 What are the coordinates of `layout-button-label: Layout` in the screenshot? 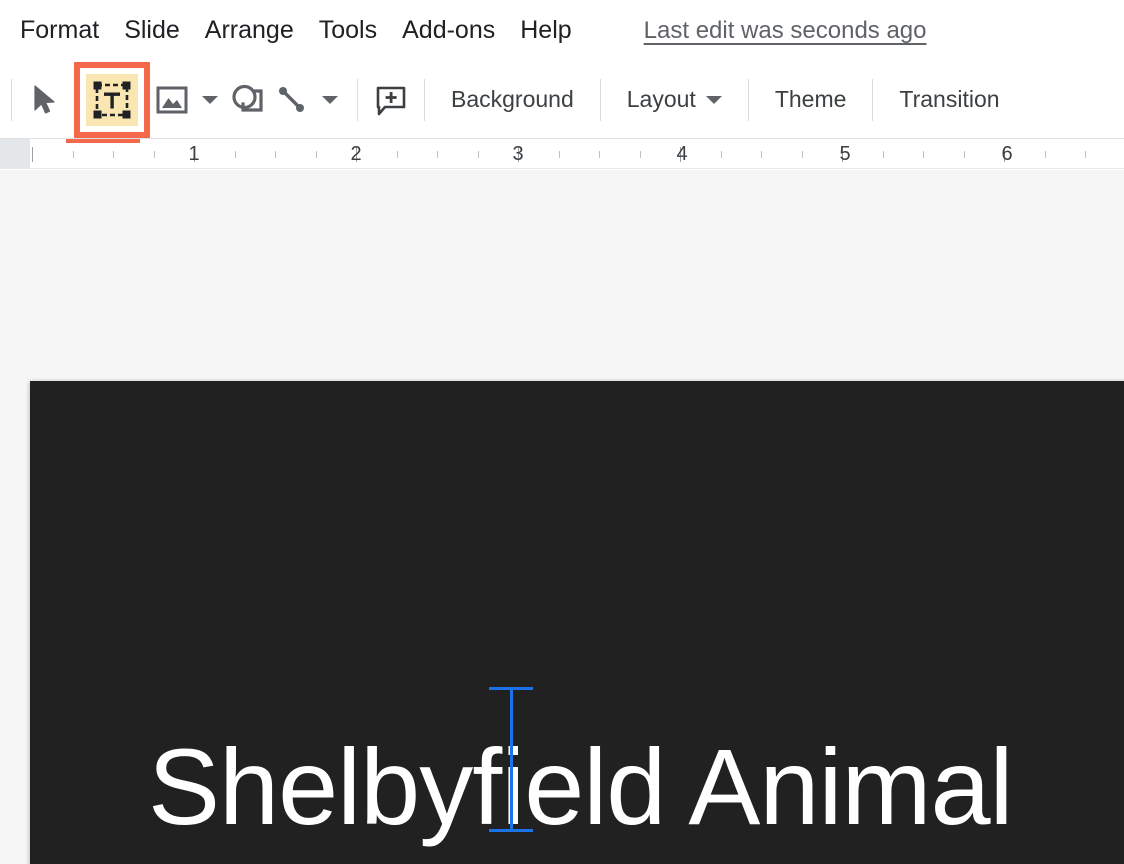 It's located at (661, 99).